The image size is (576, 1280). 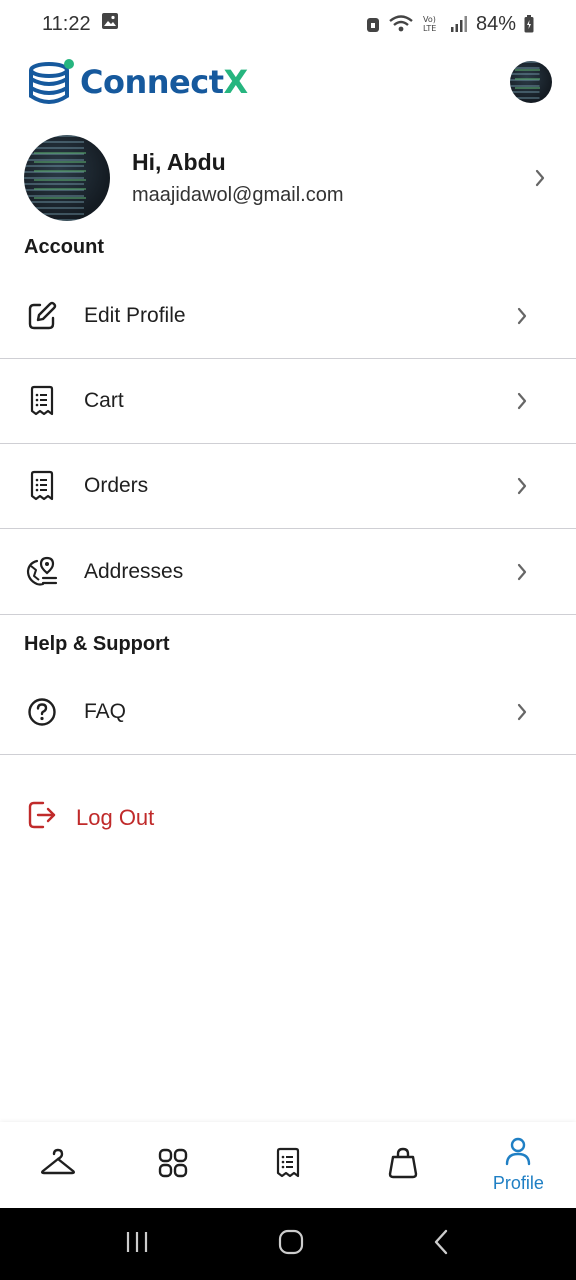 I want to click on brand-name: ConnectX, so click(x=164, y=82).